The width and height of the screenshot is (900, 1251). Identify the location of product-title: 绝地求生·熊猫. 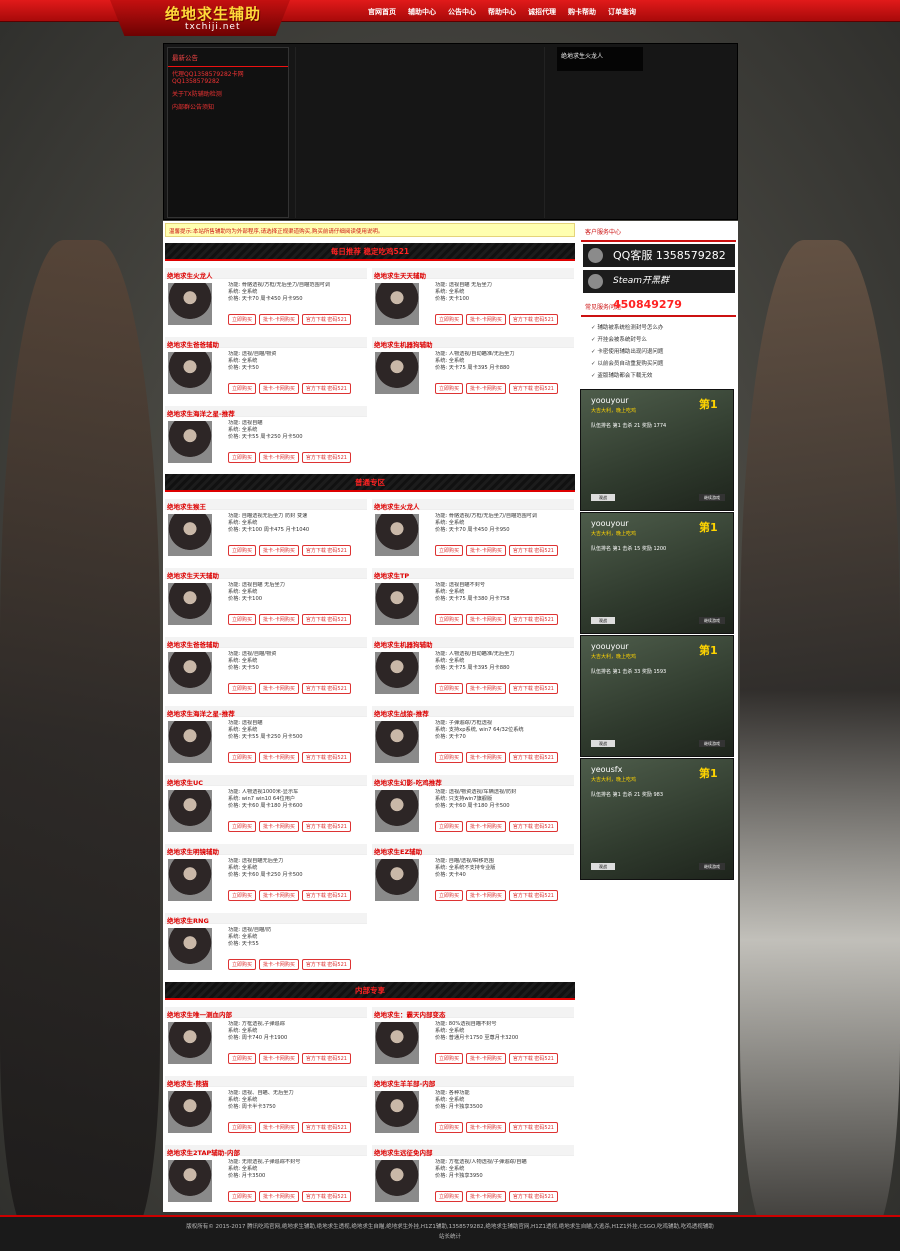
(266, 1082).